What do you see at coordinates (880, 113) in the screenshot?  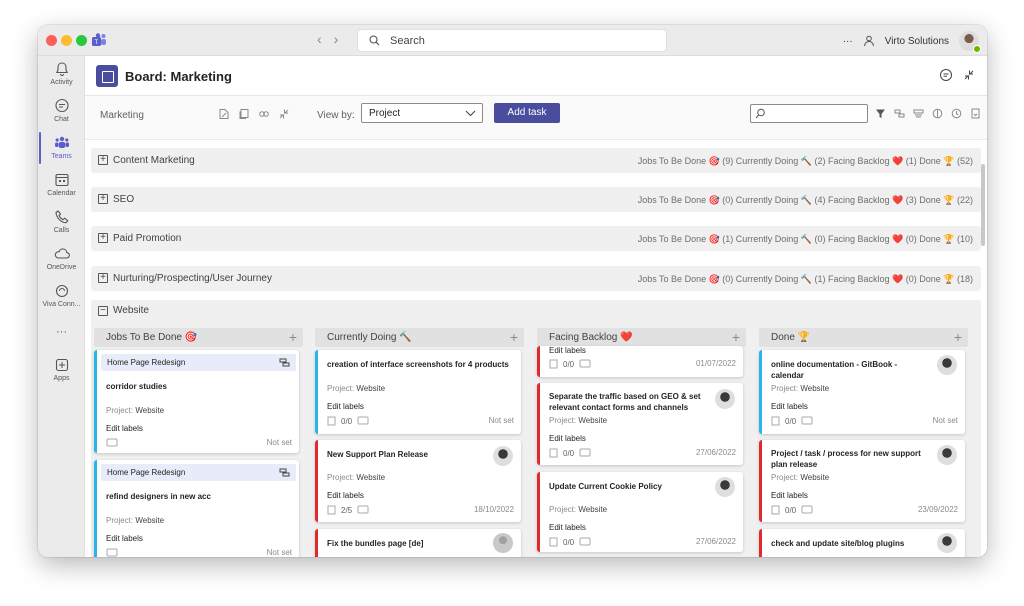 I see `filter-icon` at bounding box center [880, 113].